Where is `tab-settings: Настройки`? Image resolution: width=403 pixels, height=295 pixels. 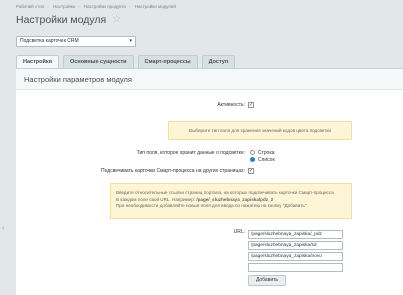
tab-settings: Настройки is located at coordinates (38, 61).